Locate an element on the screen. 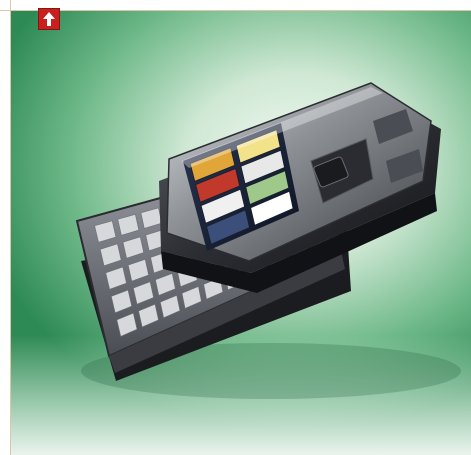  scroll-to-top-button is located at coordinates (49, 19).